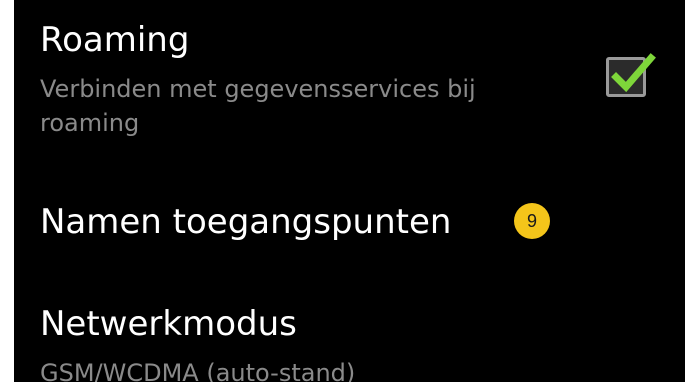  I want to click on roaming-checkbox, so click(631, 75).